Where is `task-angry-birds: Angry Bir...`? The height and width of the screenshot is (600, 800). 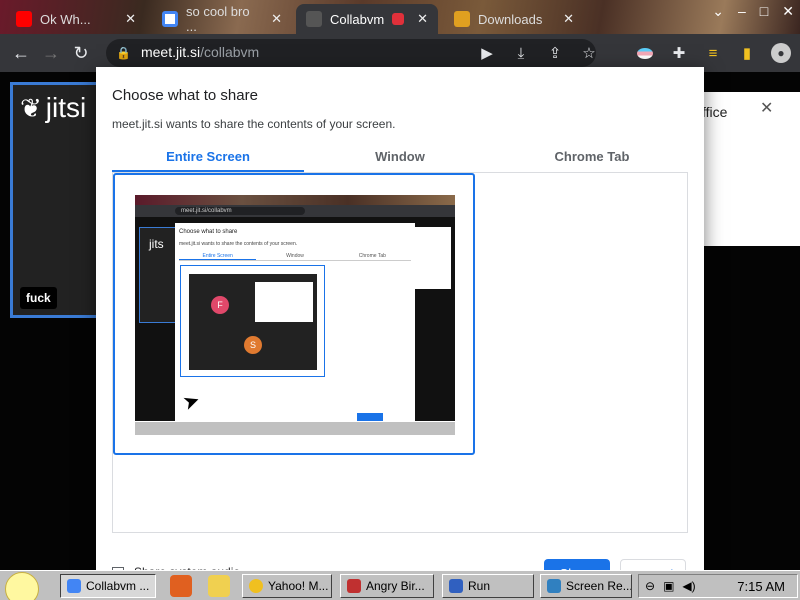
task-angry-birds: Angry Bir... is located at coordinates (387, 586).